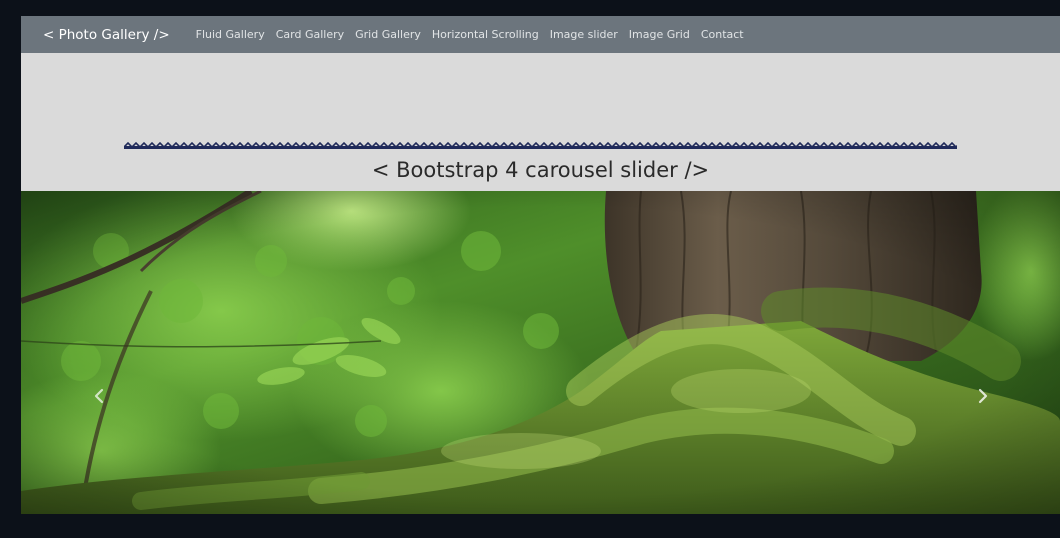 The width and height of the screenshot is (1060, 538). What do you see at coordinates (540, 170) in the screenshot?
I see `section-title: < Bootstrap 4 carousel slider />` at bounding box center [540, 170].